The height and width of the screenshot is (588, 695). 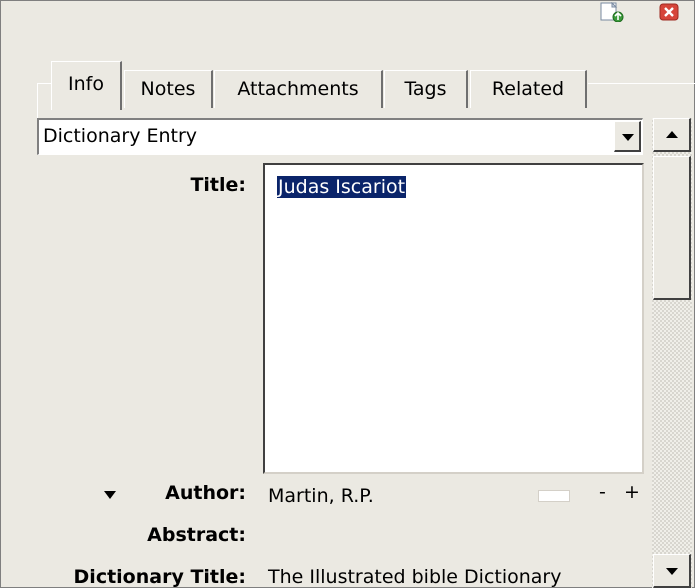 I want to click on tabbox-line-top-right, so click(x=641, y=83).